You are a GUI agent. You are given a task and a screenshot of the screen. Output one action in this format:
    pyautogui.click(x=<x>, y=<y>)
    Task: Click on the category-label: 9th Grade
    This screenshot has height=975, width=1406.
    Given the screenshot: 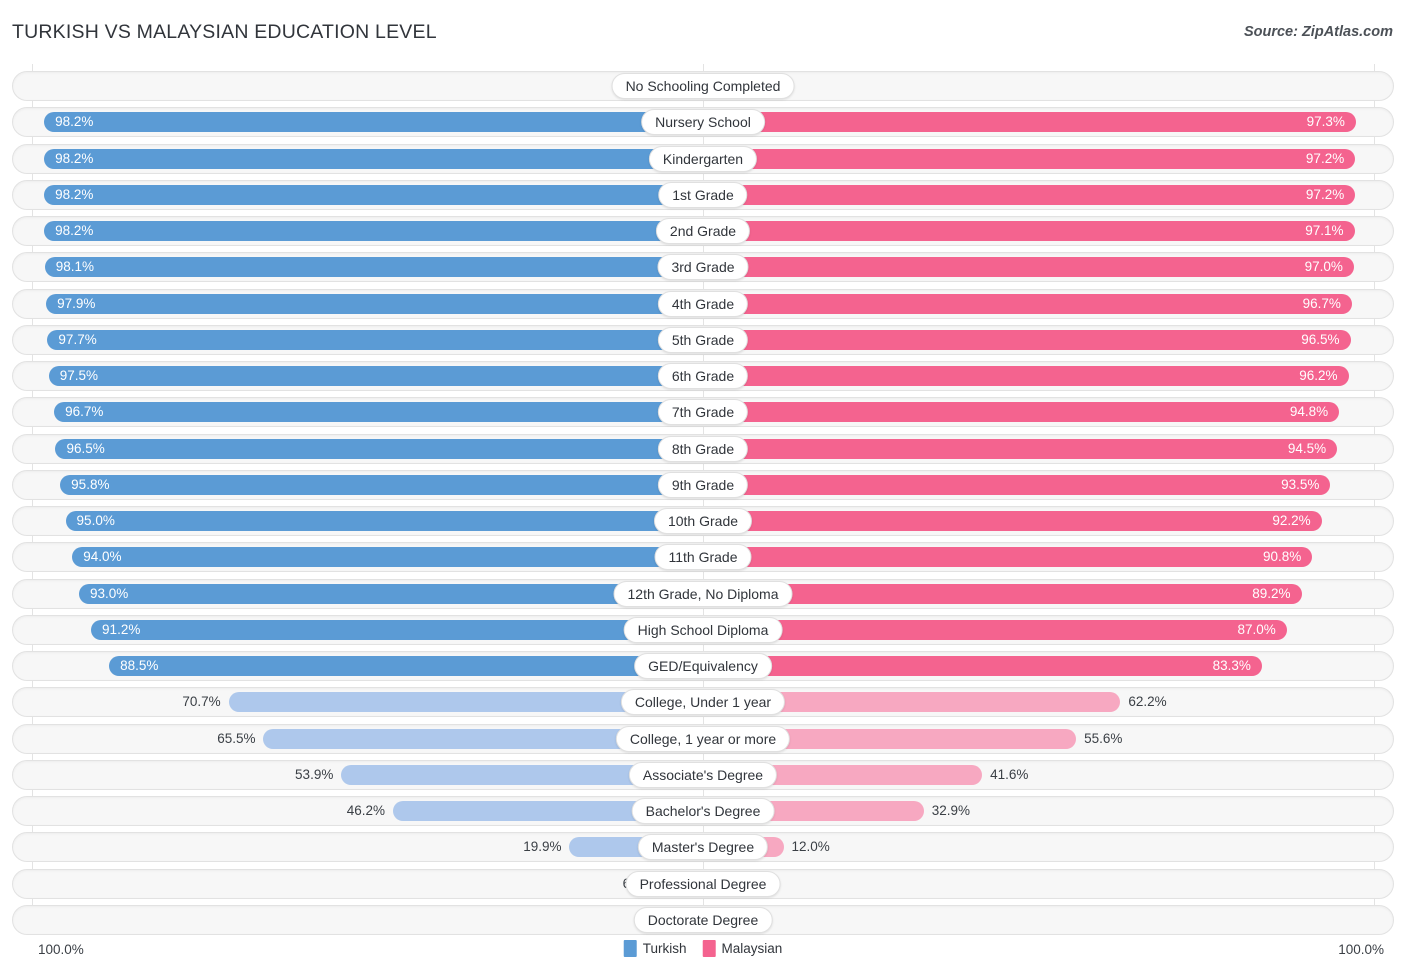 What is the action you would take?
    pyautogui.click(x=703, y=484)
    